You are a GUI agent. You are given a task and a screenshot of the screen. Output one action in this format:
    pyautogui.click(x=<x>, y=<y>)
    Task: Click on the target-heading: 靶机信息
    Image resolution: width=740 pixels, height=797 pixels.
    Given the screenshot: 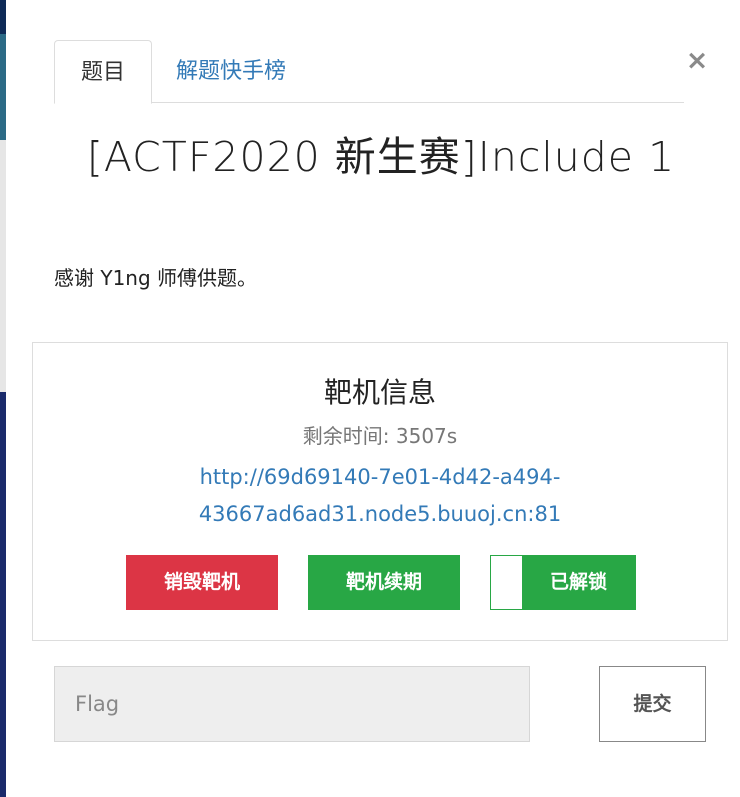 What is the action you would take?
    pyautogui.click(x=379, y=392)
    